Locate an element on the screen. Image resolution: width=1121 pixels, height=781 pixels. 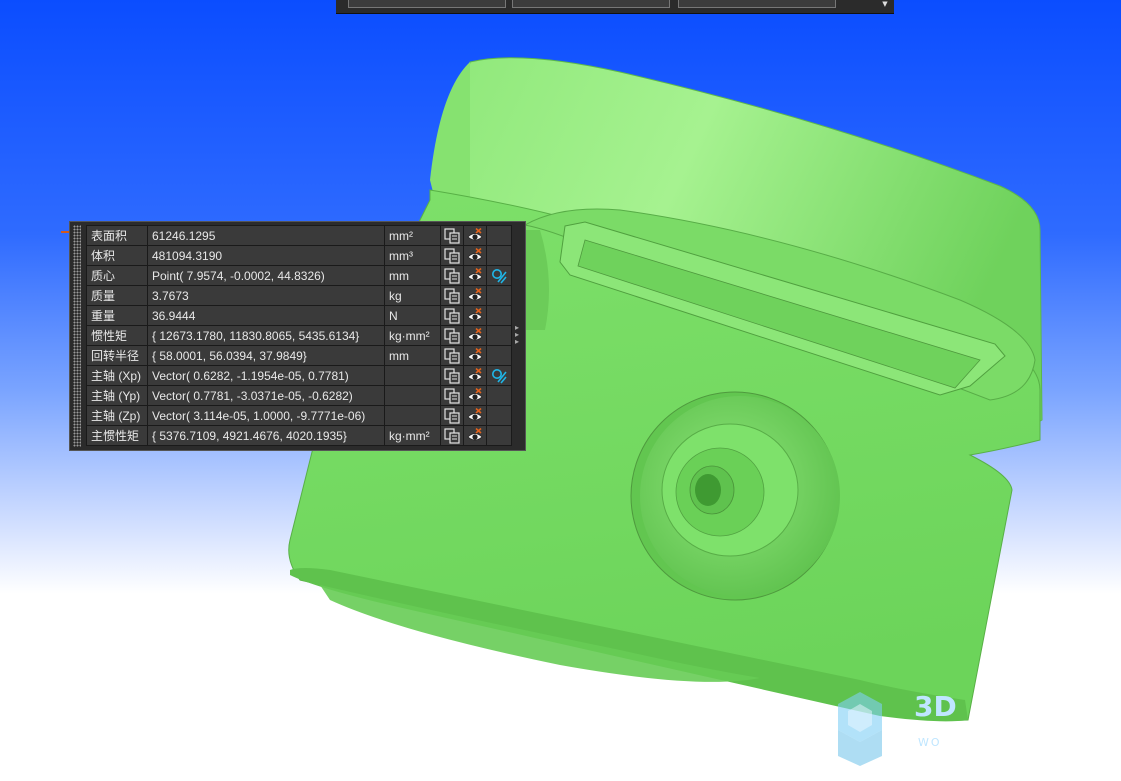
property-value: 61246.1295 is located at coordinates (266, 235).